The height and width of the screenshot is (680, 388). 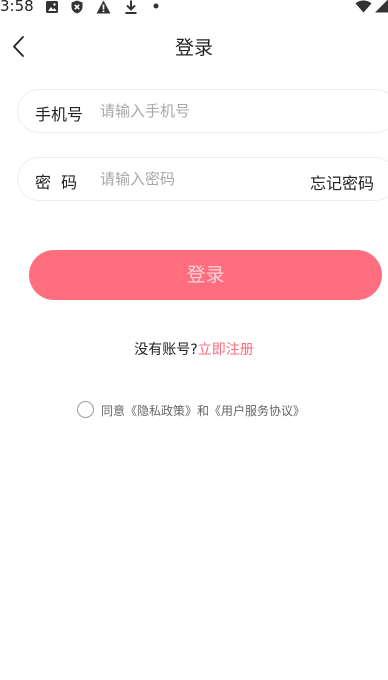 I want to click on agreement-text: 同意《隐私政策》和《用户服务协议》, so click(x=203, y=410).